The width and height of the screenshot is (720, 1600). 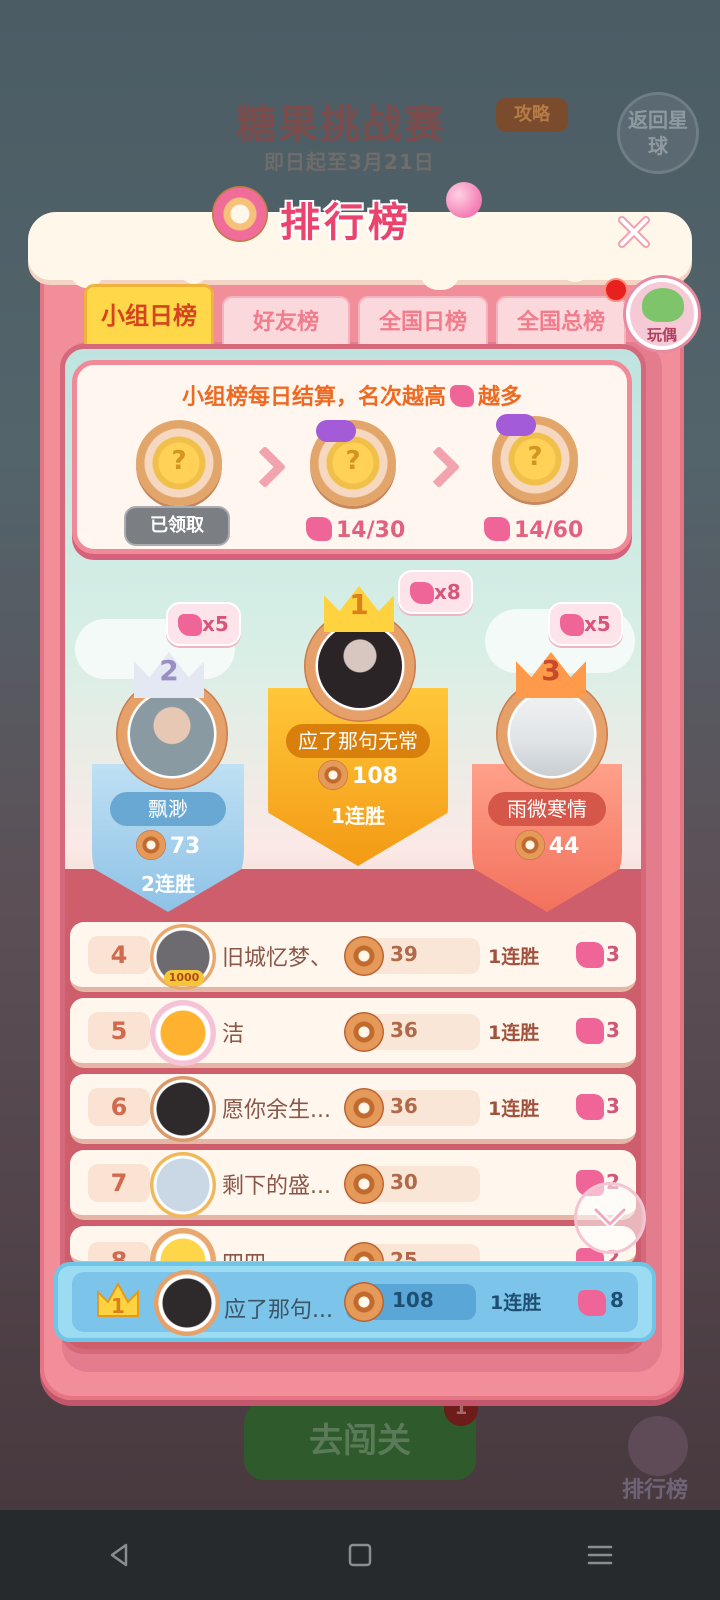 What do you see at coordinates (585, 624) in the screenshot?
I see `podium-third-bonus: x5` at bounding box center [585, 624].